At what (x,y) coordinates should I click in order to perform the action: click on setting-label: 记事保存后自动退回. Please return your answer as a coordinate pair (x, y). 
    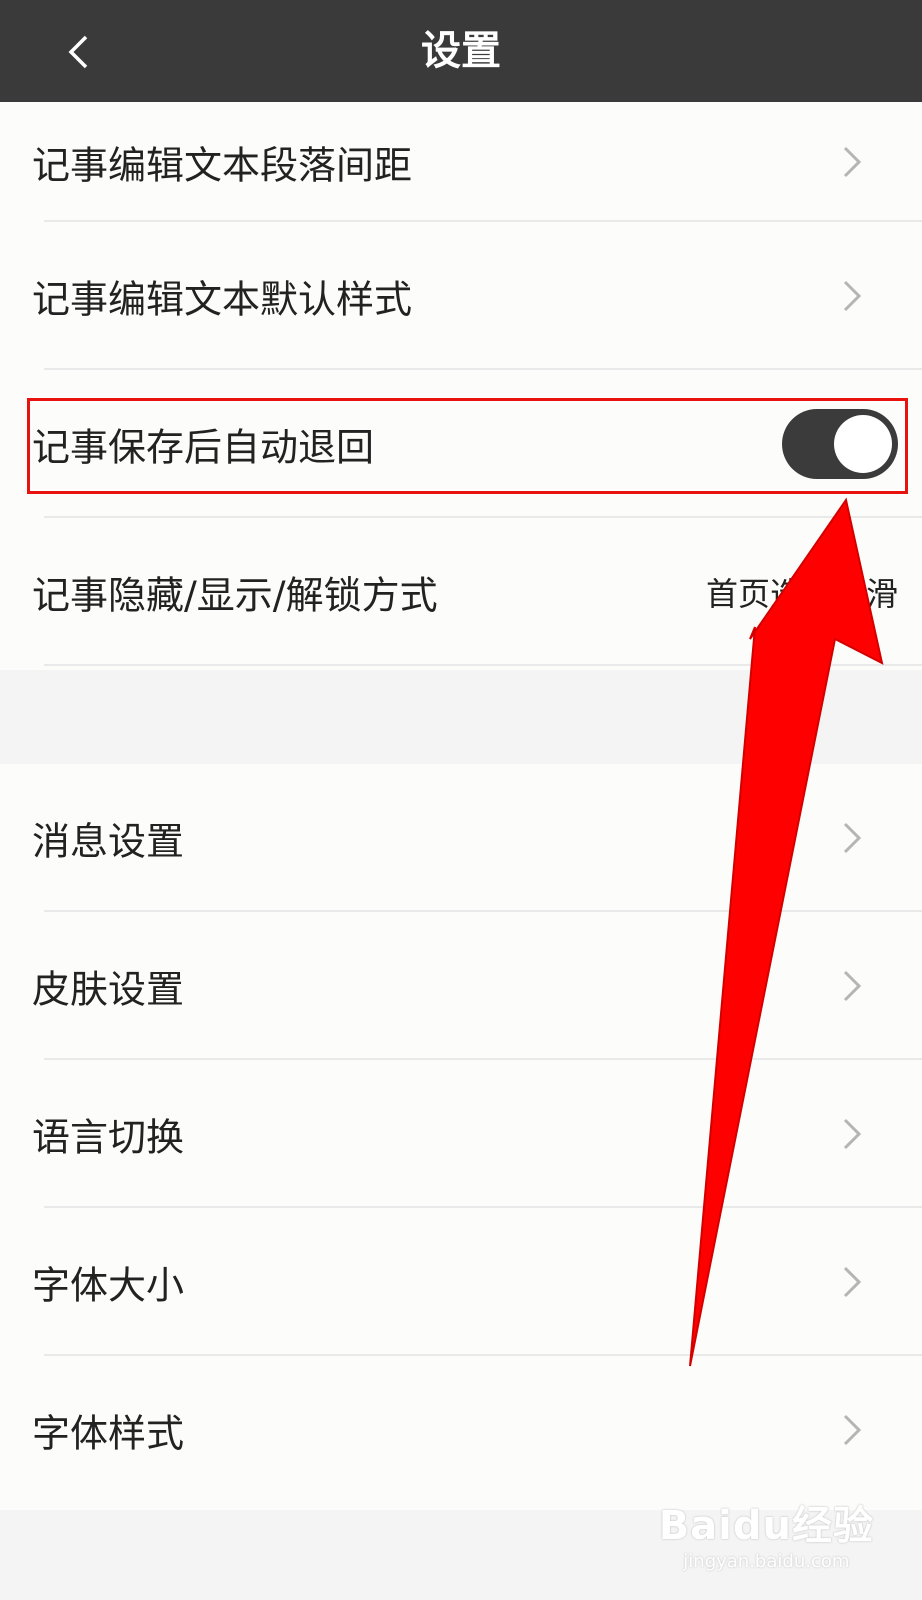
    Looking at the image, I should click on (203, 447).